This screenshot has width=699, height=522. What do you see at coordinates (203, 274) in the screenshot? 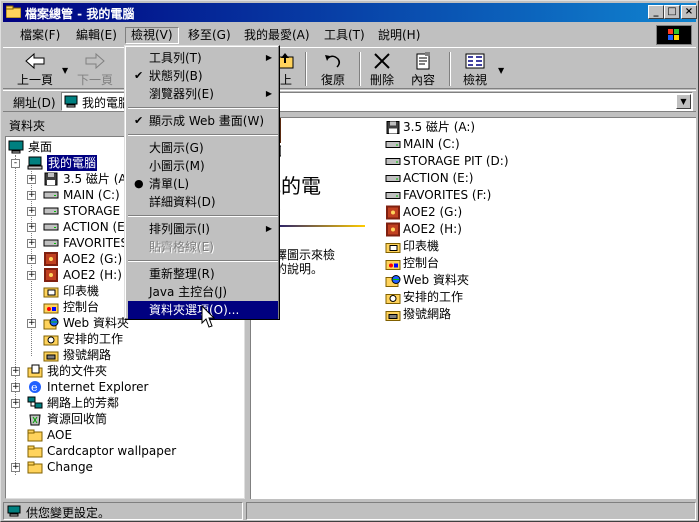
I see `view-menu-refresh: 重新整理(R)` at bounding box center [203, 274].